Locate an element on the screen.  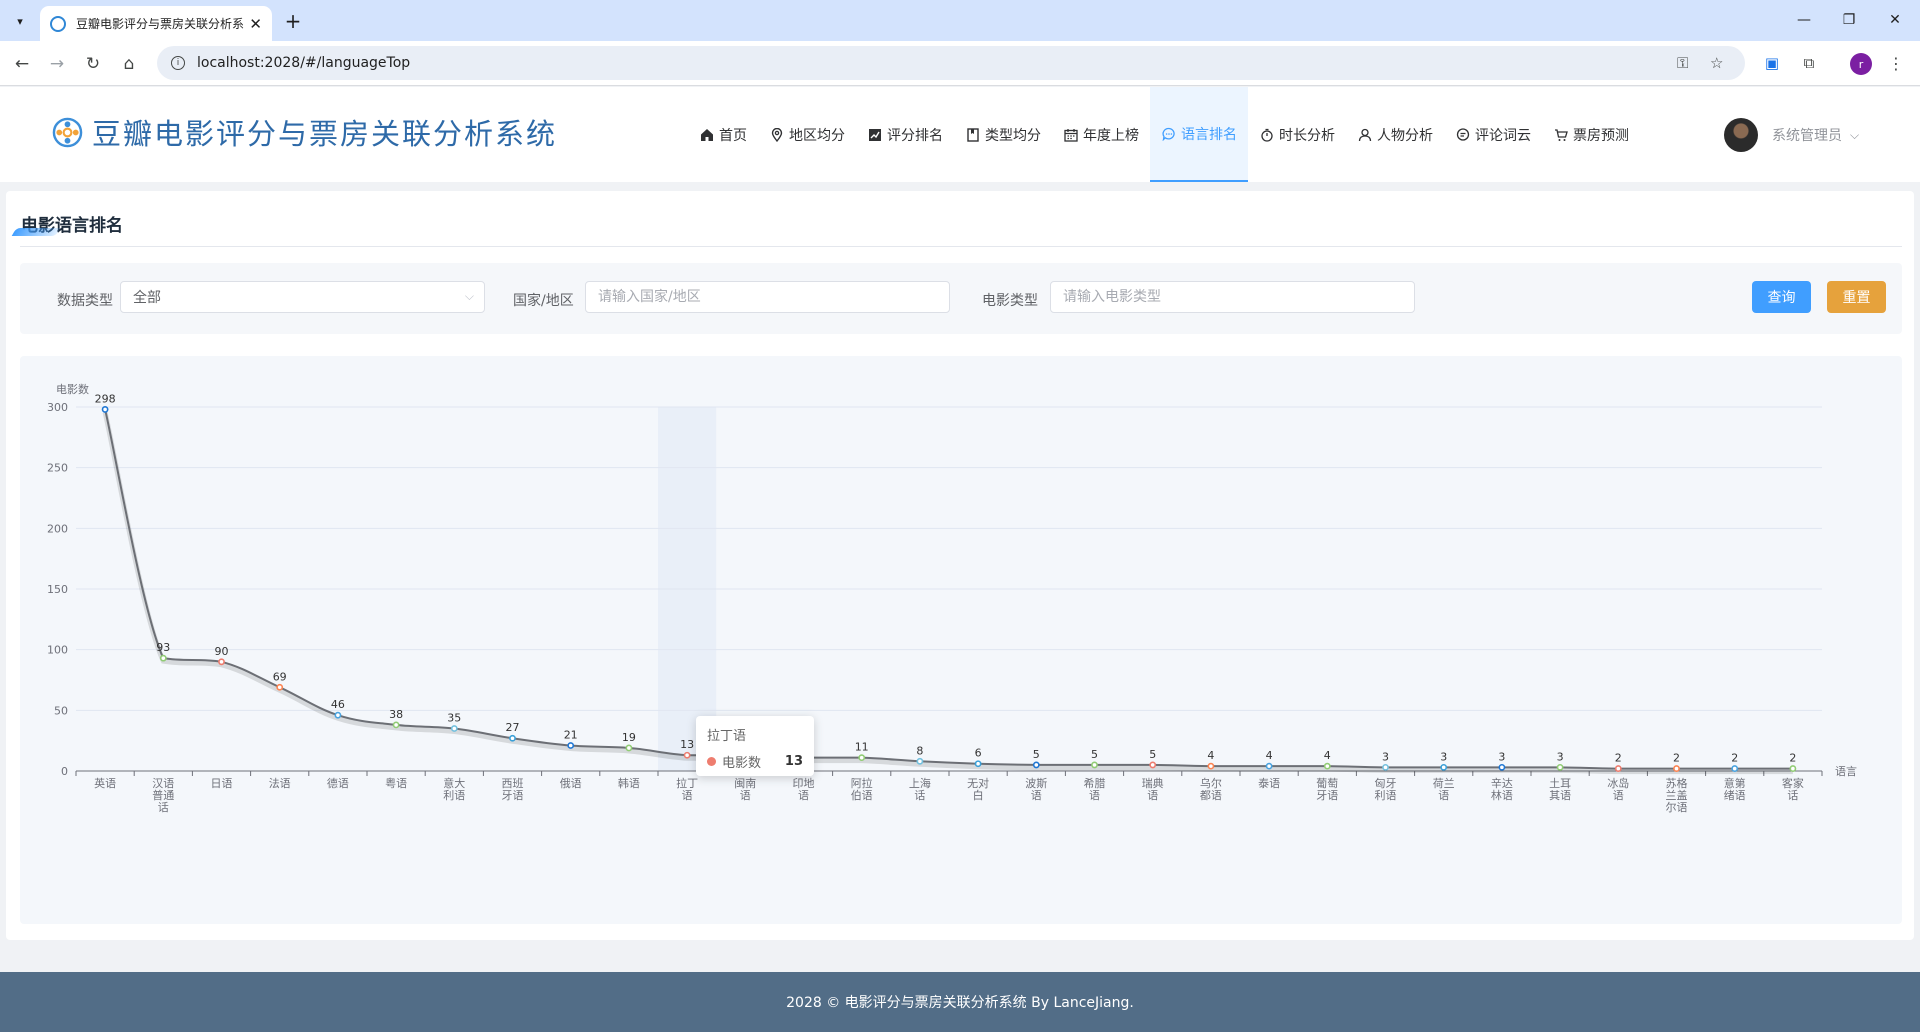
address-bar: i localhost:2028/#/languageTop ⚿ ☆ is located at coordinates (951, 63).